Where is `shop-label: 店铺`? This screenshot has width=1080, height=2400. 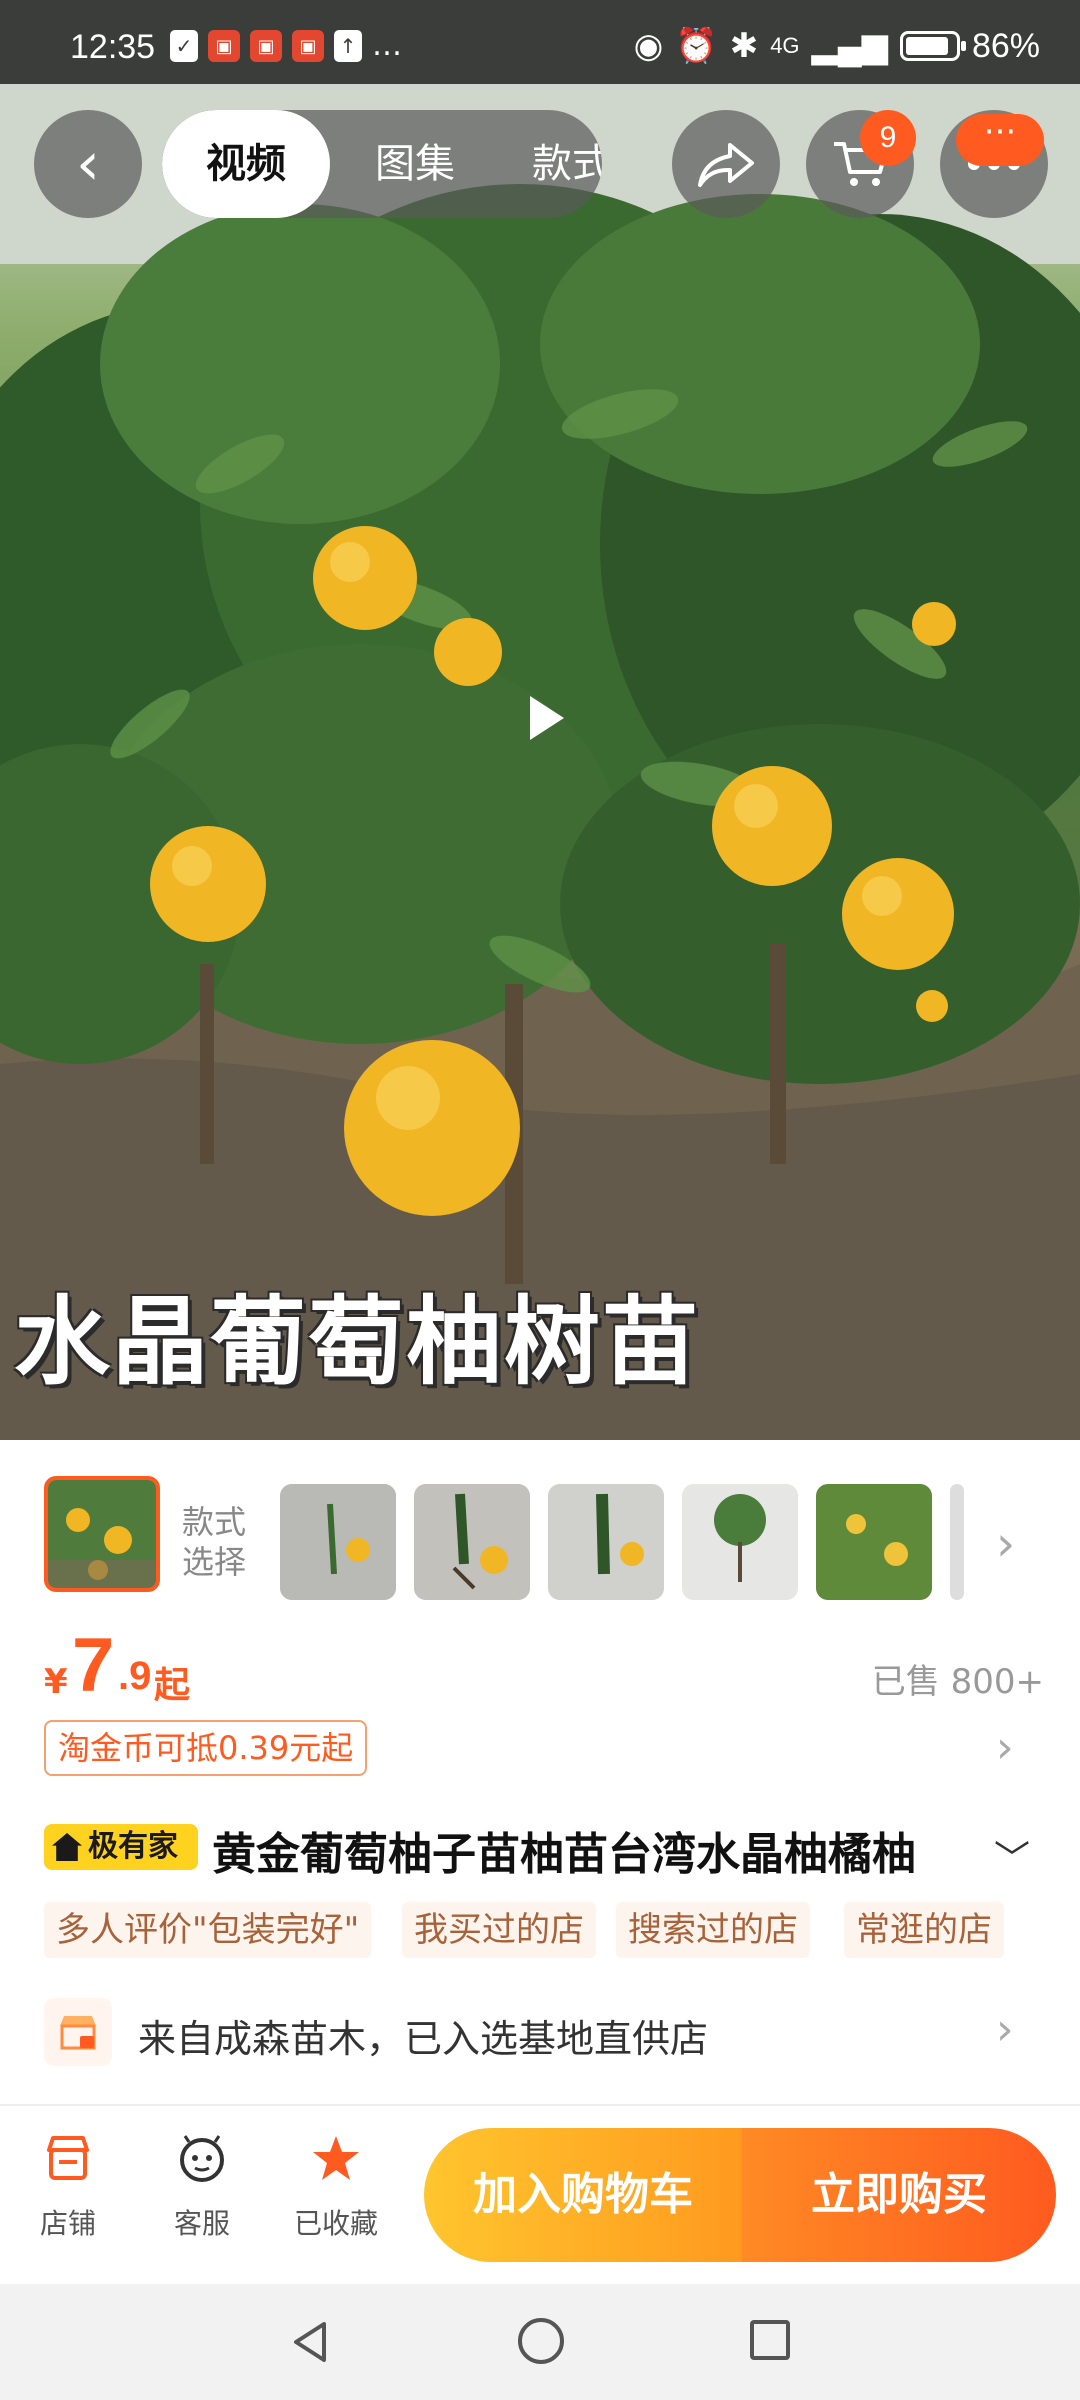
shop-label: 店铺 is located at coordinates (67, 2223).